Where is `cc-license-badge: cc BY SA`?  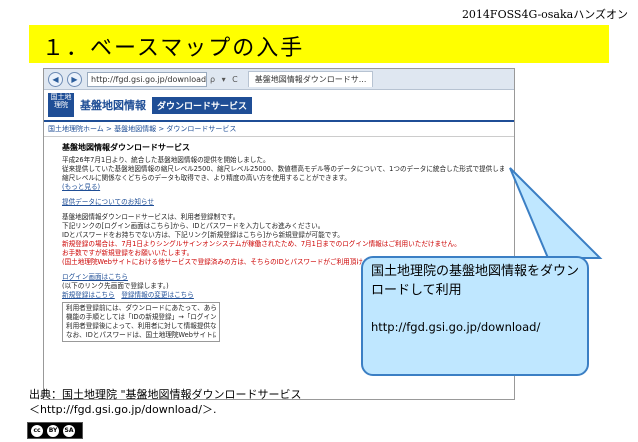
cc-license-badge: cc BY SA is located at coordinates (55, 430).